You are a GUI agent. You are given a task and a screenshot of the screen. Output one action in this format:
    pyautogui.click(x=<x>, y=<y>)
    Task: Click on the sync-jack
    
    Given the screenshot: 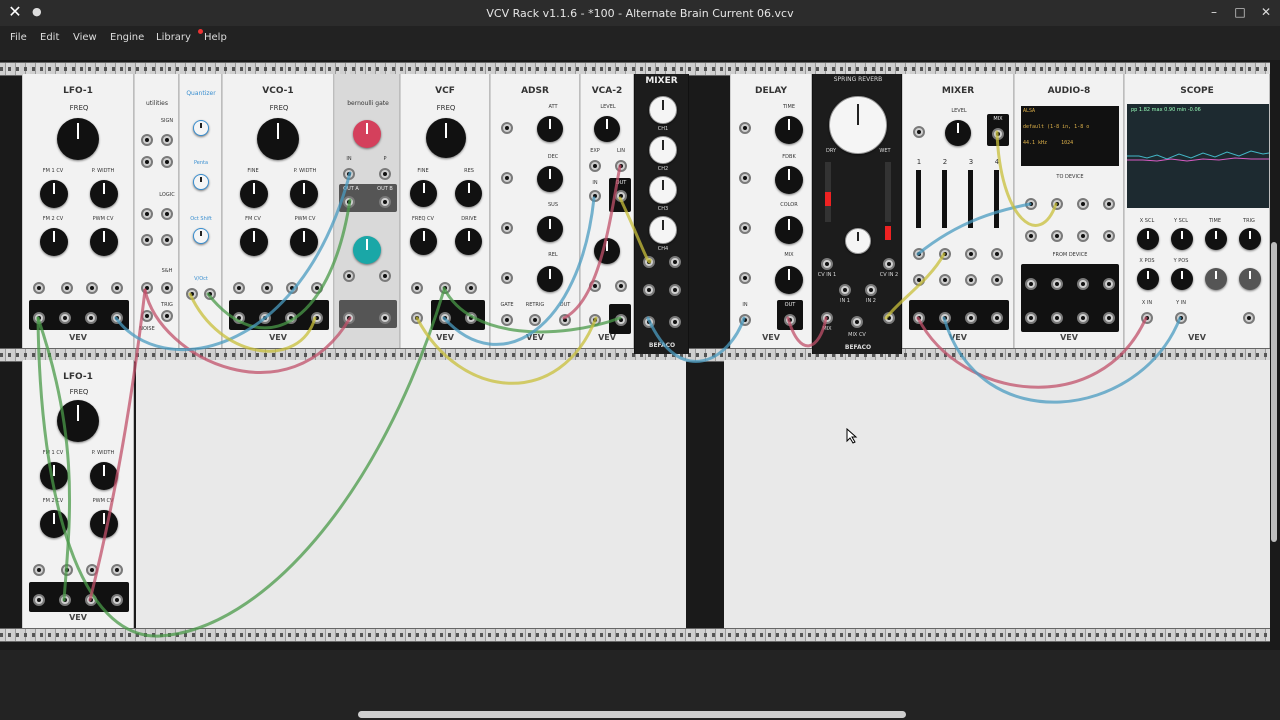 What is the action you would take?
    pyautogui.click(x=292, y=288)
    